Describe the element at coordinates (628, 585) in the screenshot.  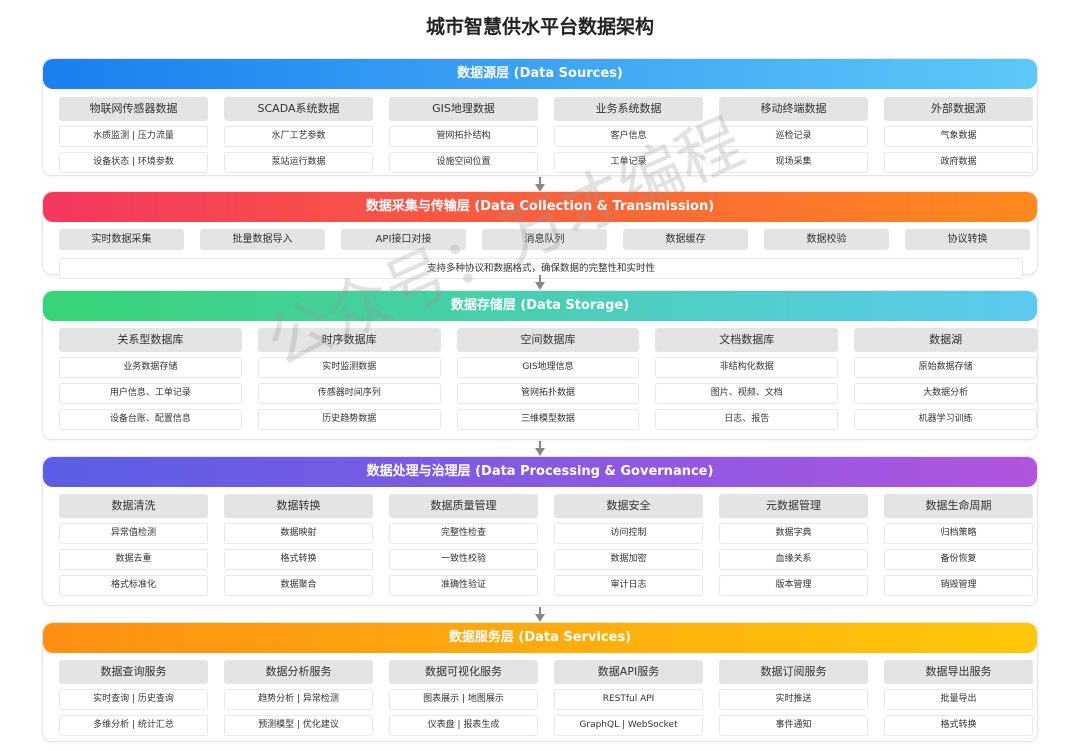
I see `category-item: 审计日志` at that location.